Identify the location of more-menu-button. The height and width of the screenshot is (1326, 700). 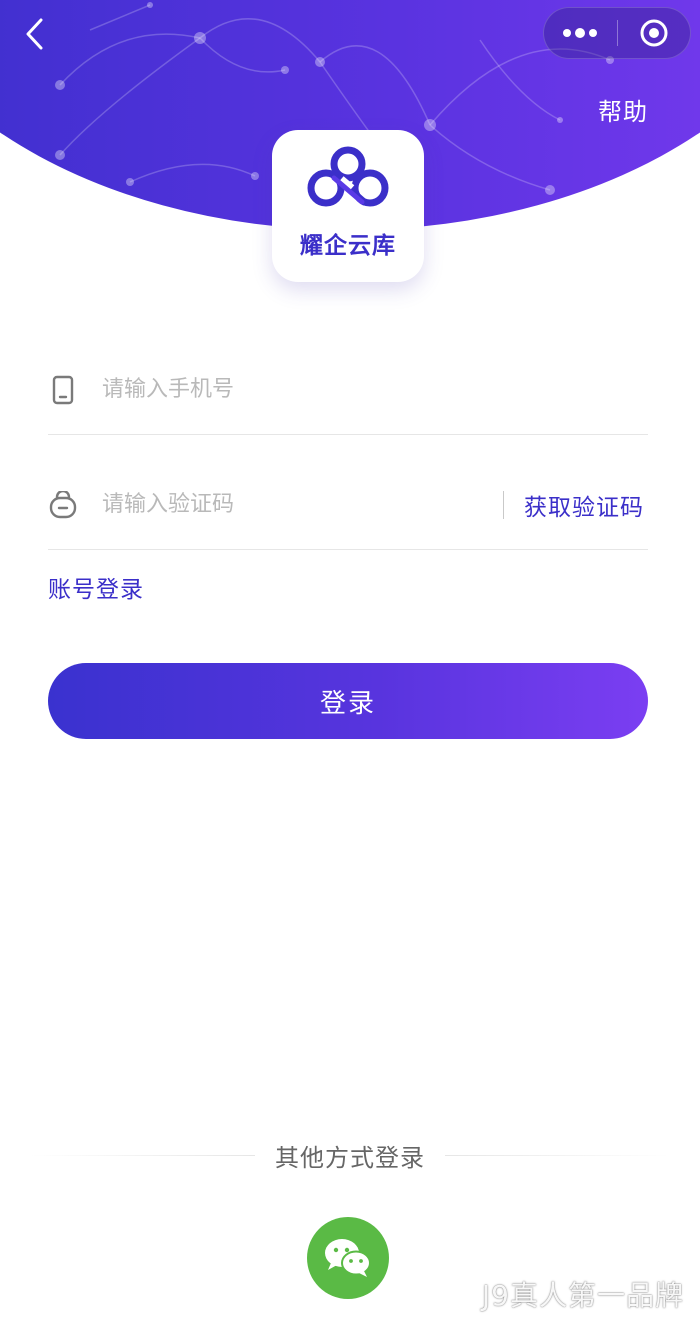
(580, 33).